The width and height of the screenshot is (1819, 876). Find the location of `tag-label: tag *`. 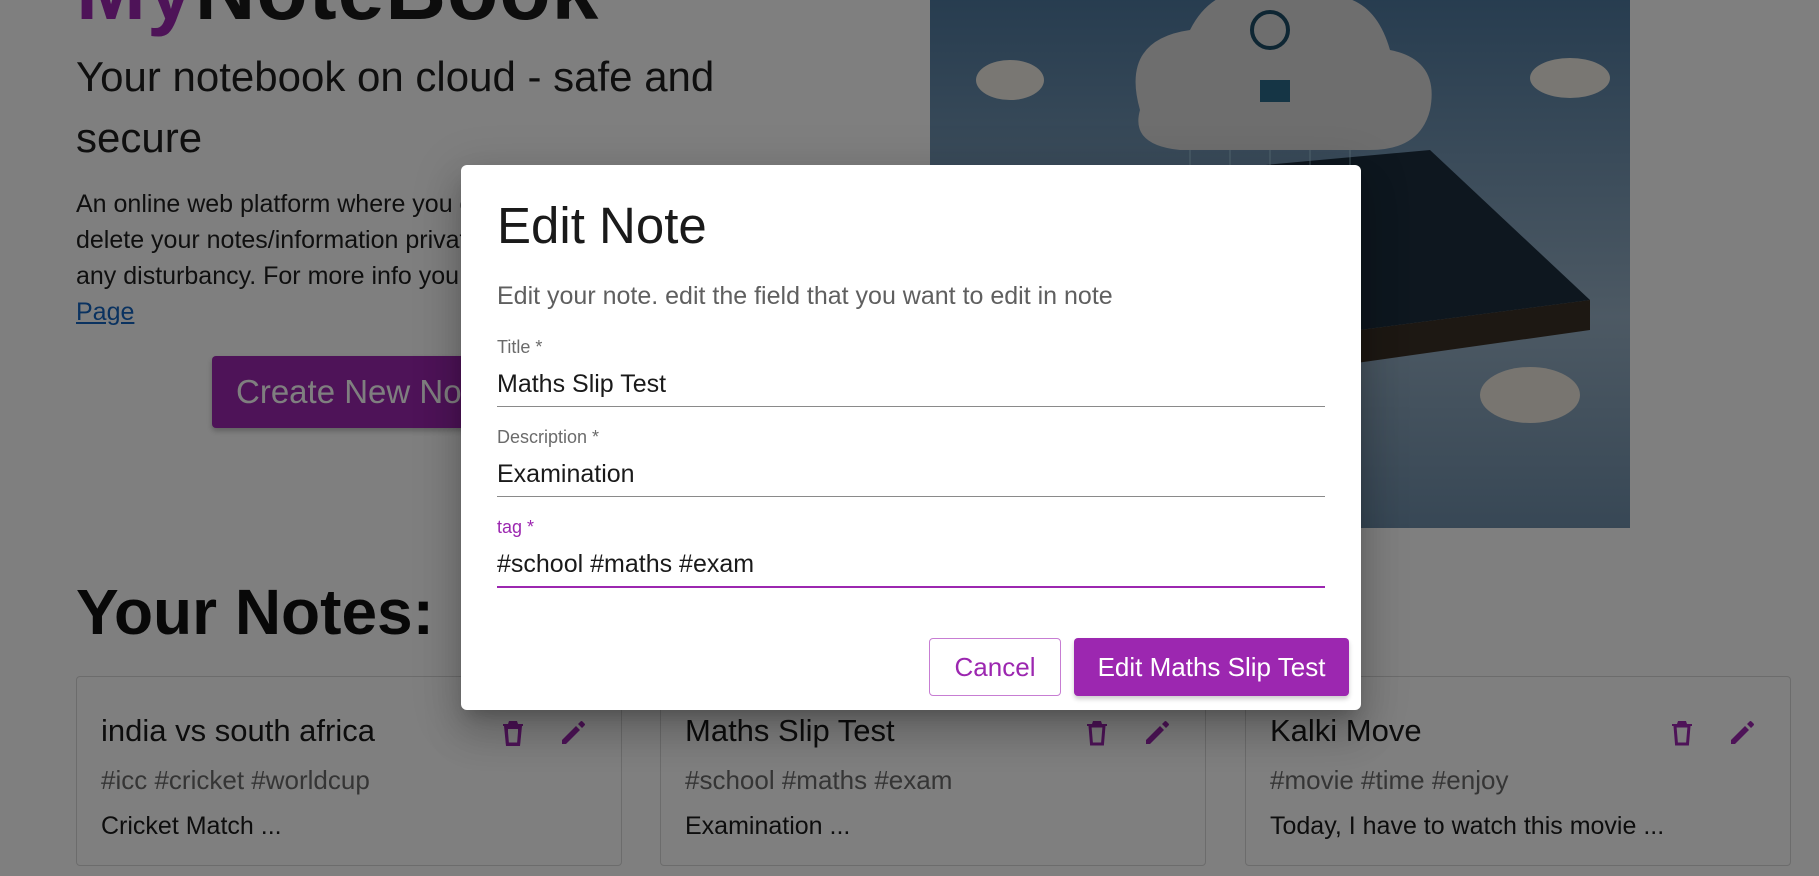

tag-label: tag * is located at coordinates (516, 527).